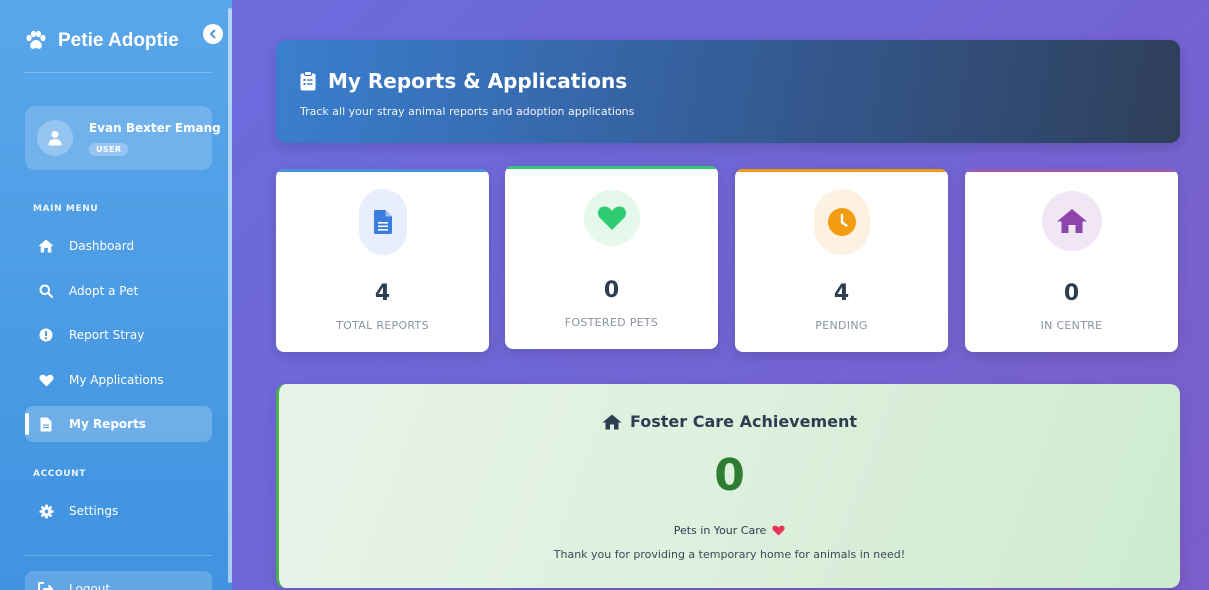  What do you see at coordinates (841, 260) in the screenshot?
I see `stat-card-pending: 4 PENDING` at bounding box center [841, 260].